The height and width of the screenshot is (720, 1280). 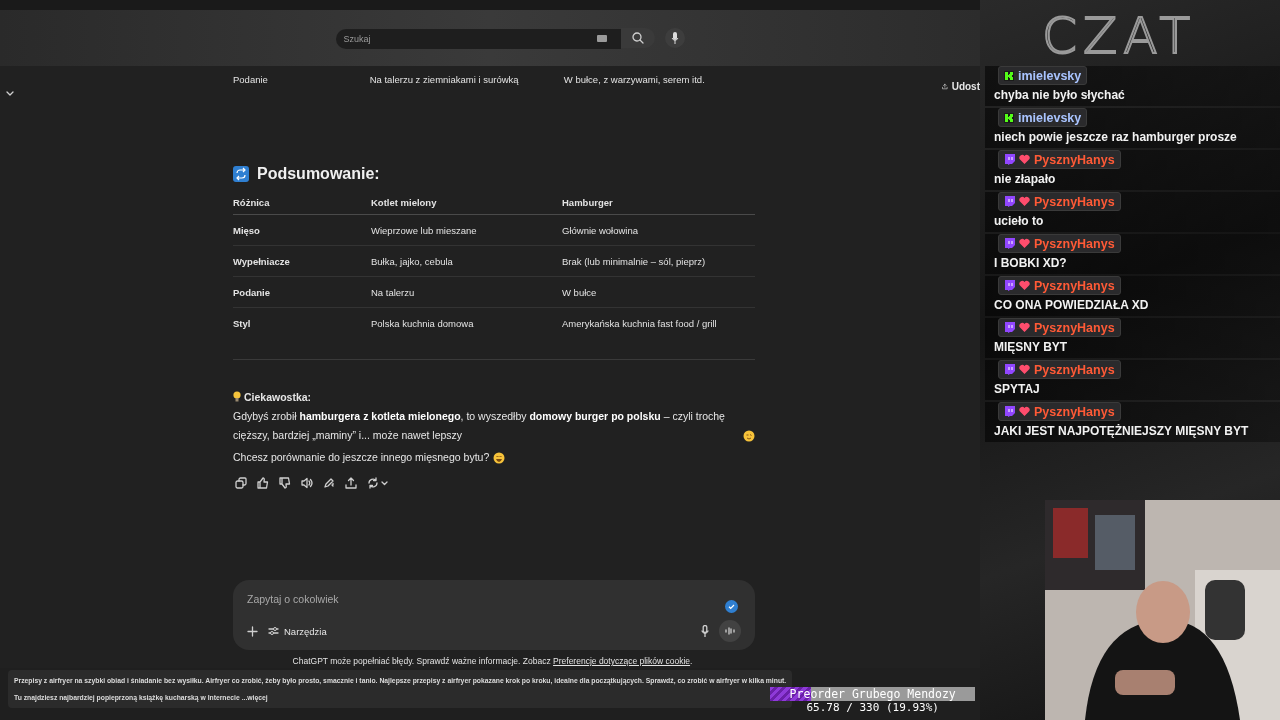 What do you see at coordinates (588, 202) in the screenshot?
I see `column-header: Hamburger` at bounding box center [588, 202].